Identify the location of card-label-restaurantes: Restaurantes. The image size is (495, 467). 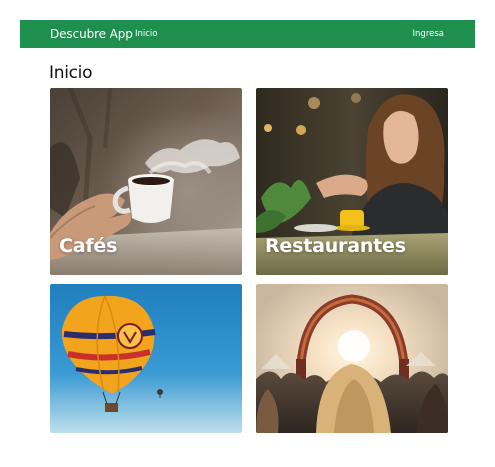
(335, 246).